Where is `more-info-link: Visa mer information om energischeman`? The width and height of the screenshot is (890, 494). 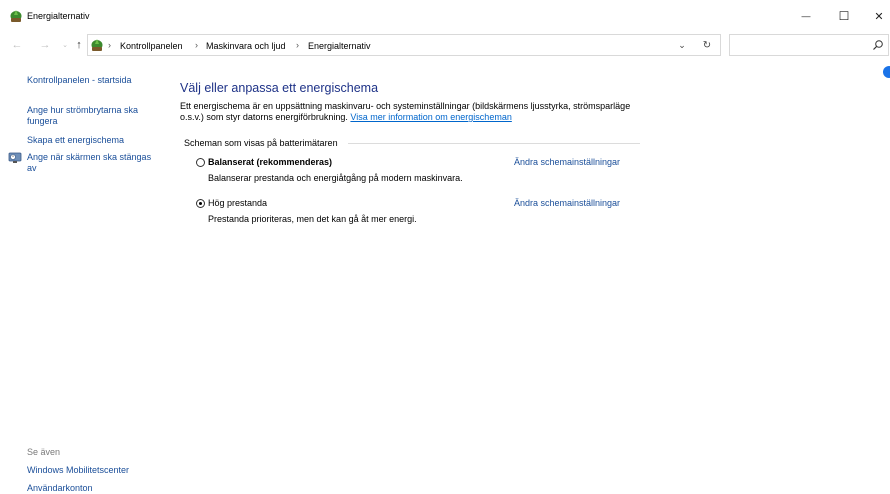 more-info-link: Visa mer information om energischeman is located at coordinates (430, 117).